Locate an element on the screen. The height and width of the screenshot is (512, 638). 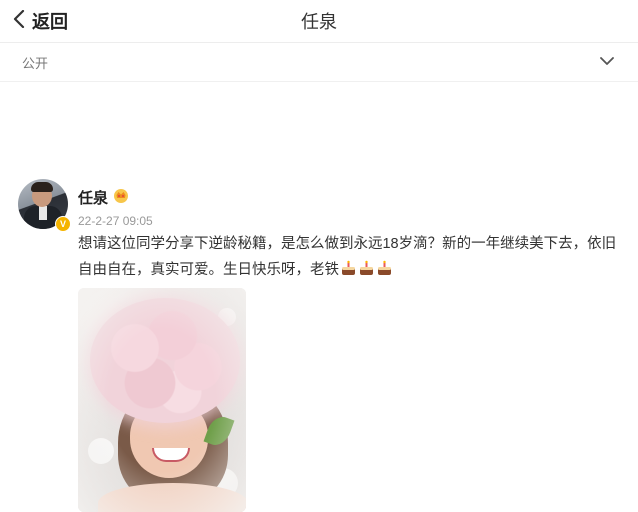
chevron-left-icon is located at coordinates (19, 21).